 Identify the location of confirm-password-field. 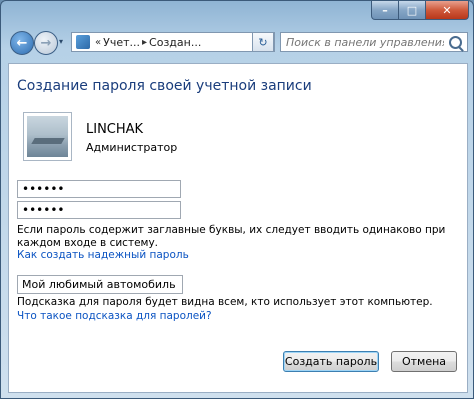
(99, 210).